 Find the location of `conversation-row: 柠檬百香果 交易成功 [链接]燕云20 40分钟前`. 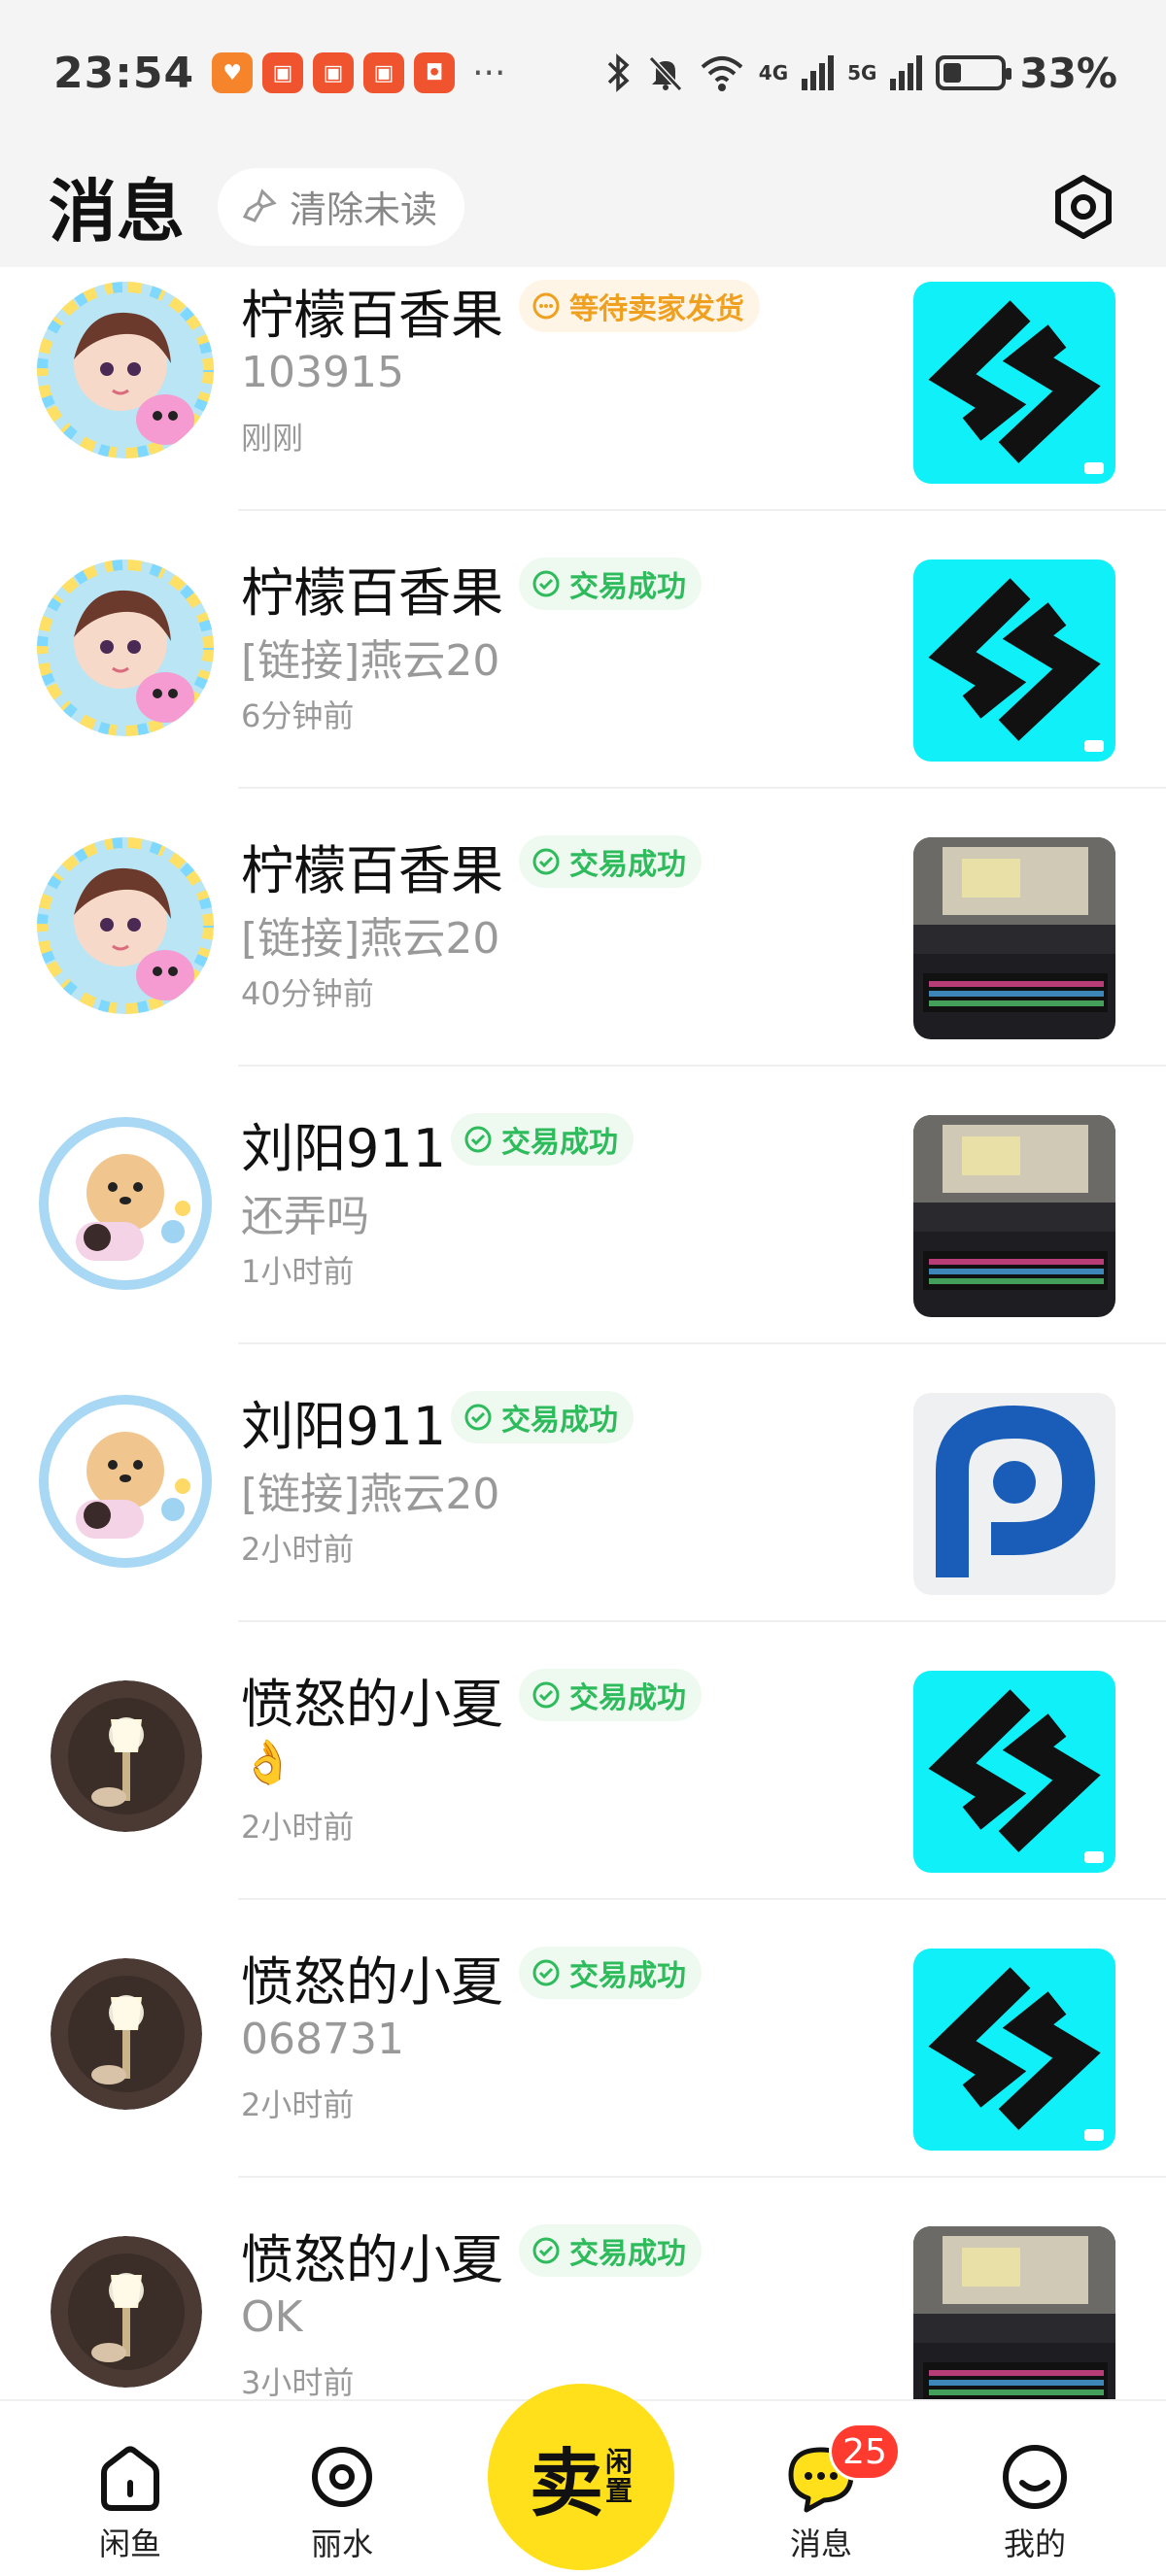

conversation-row: 柠檬百香果 交易成功 [链接]燕云20 40分钟前 is located at coordinates (583, 928).